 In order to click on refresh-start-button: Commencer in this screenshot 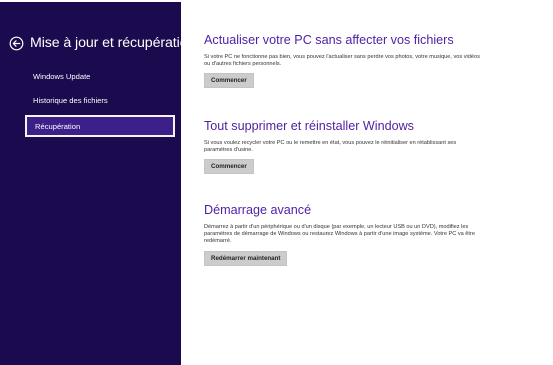, I will do `click(229, 81)`.